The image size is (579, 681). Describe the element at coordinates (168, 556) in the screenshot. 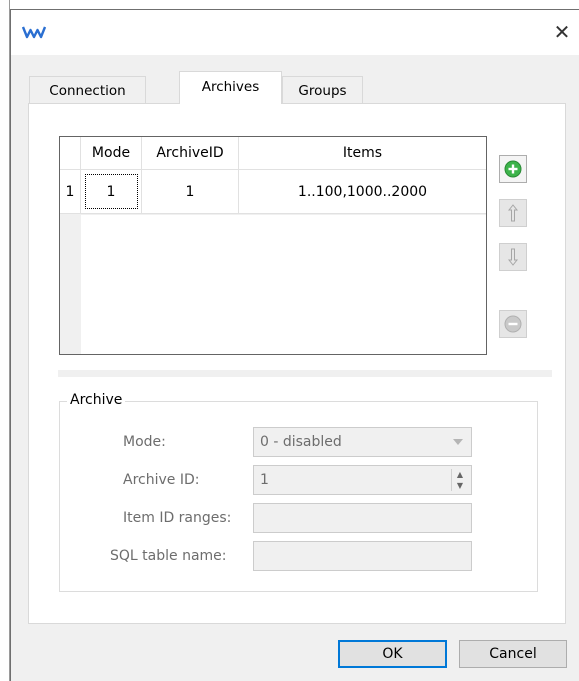

I see `sql-table-label: SQL table name:` at that location.